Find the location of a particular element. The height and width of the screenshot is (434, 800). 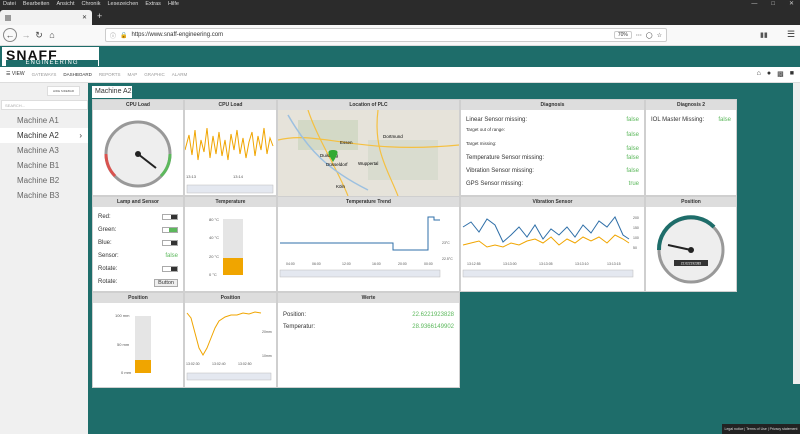

cpu-range-navigator is located at coordinates (230, 189).